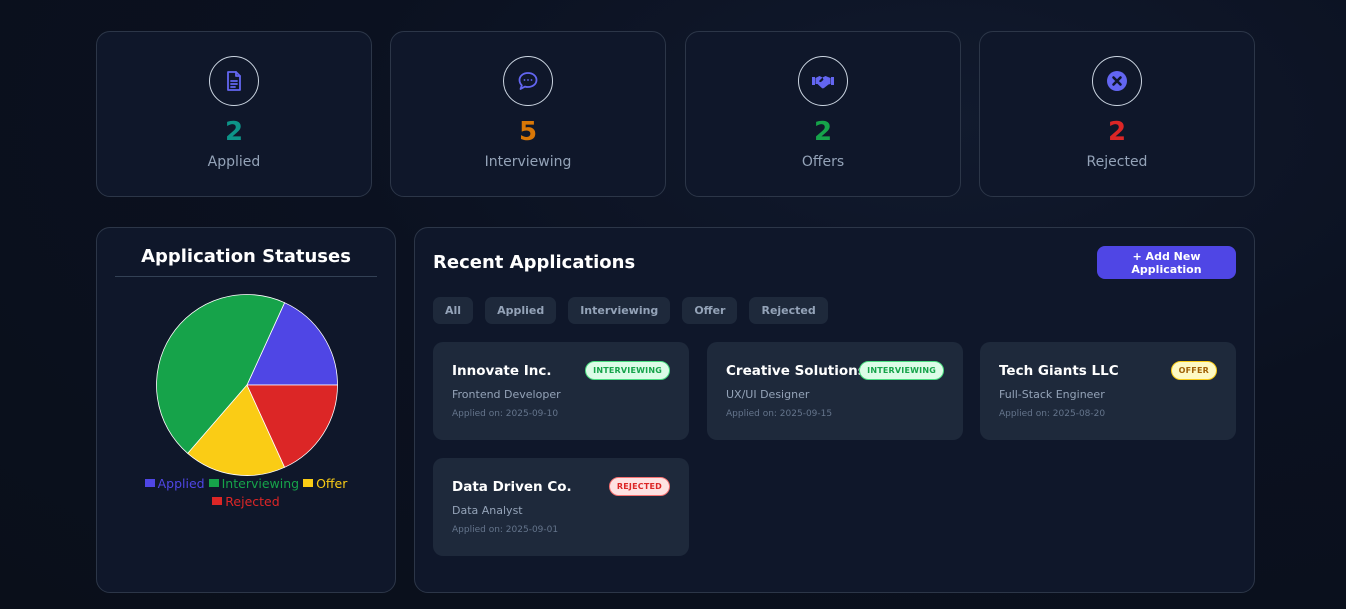 The image size is (1346, 609). I want to click on stat-card-offers: 2 Offers, so click(823, 114).